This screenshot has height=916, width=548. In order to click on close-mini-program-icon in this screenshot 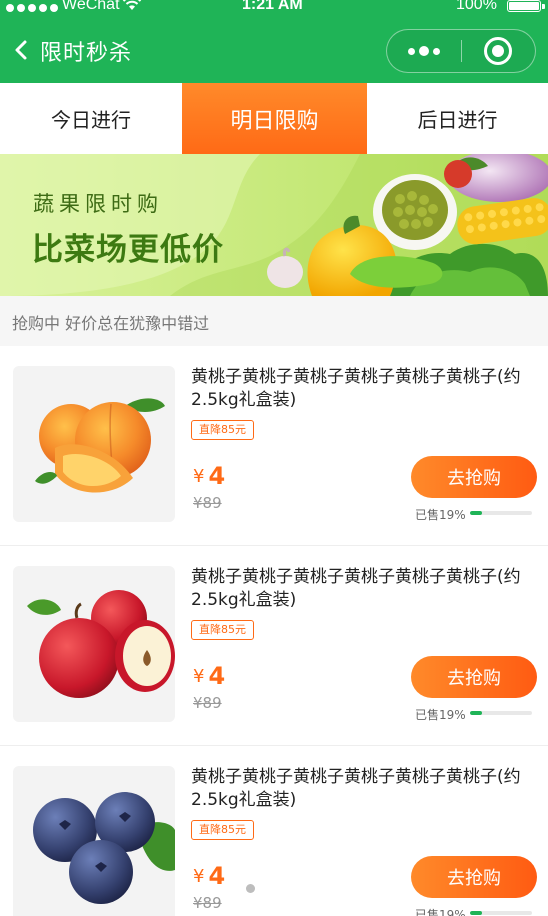, I will do `click(498, 51)`.